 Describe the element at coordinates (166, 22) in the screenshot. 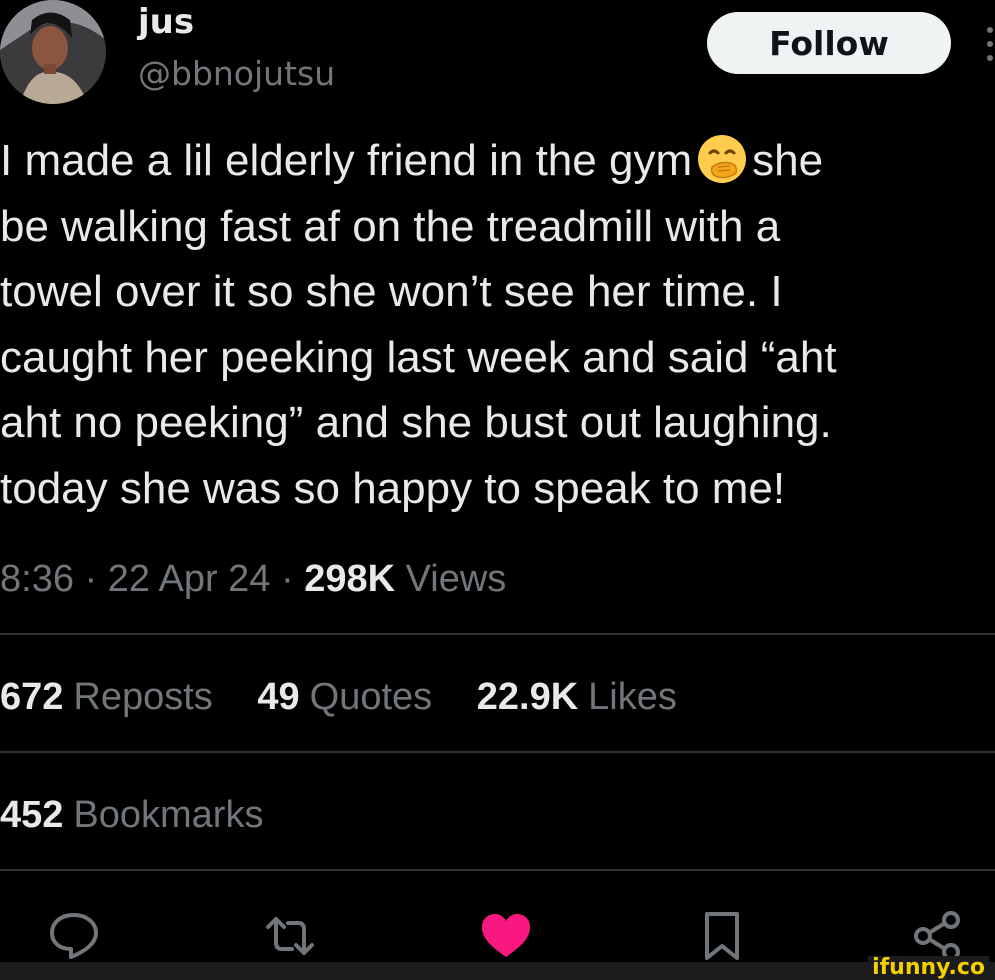

I see `display-name: jus` at that location.